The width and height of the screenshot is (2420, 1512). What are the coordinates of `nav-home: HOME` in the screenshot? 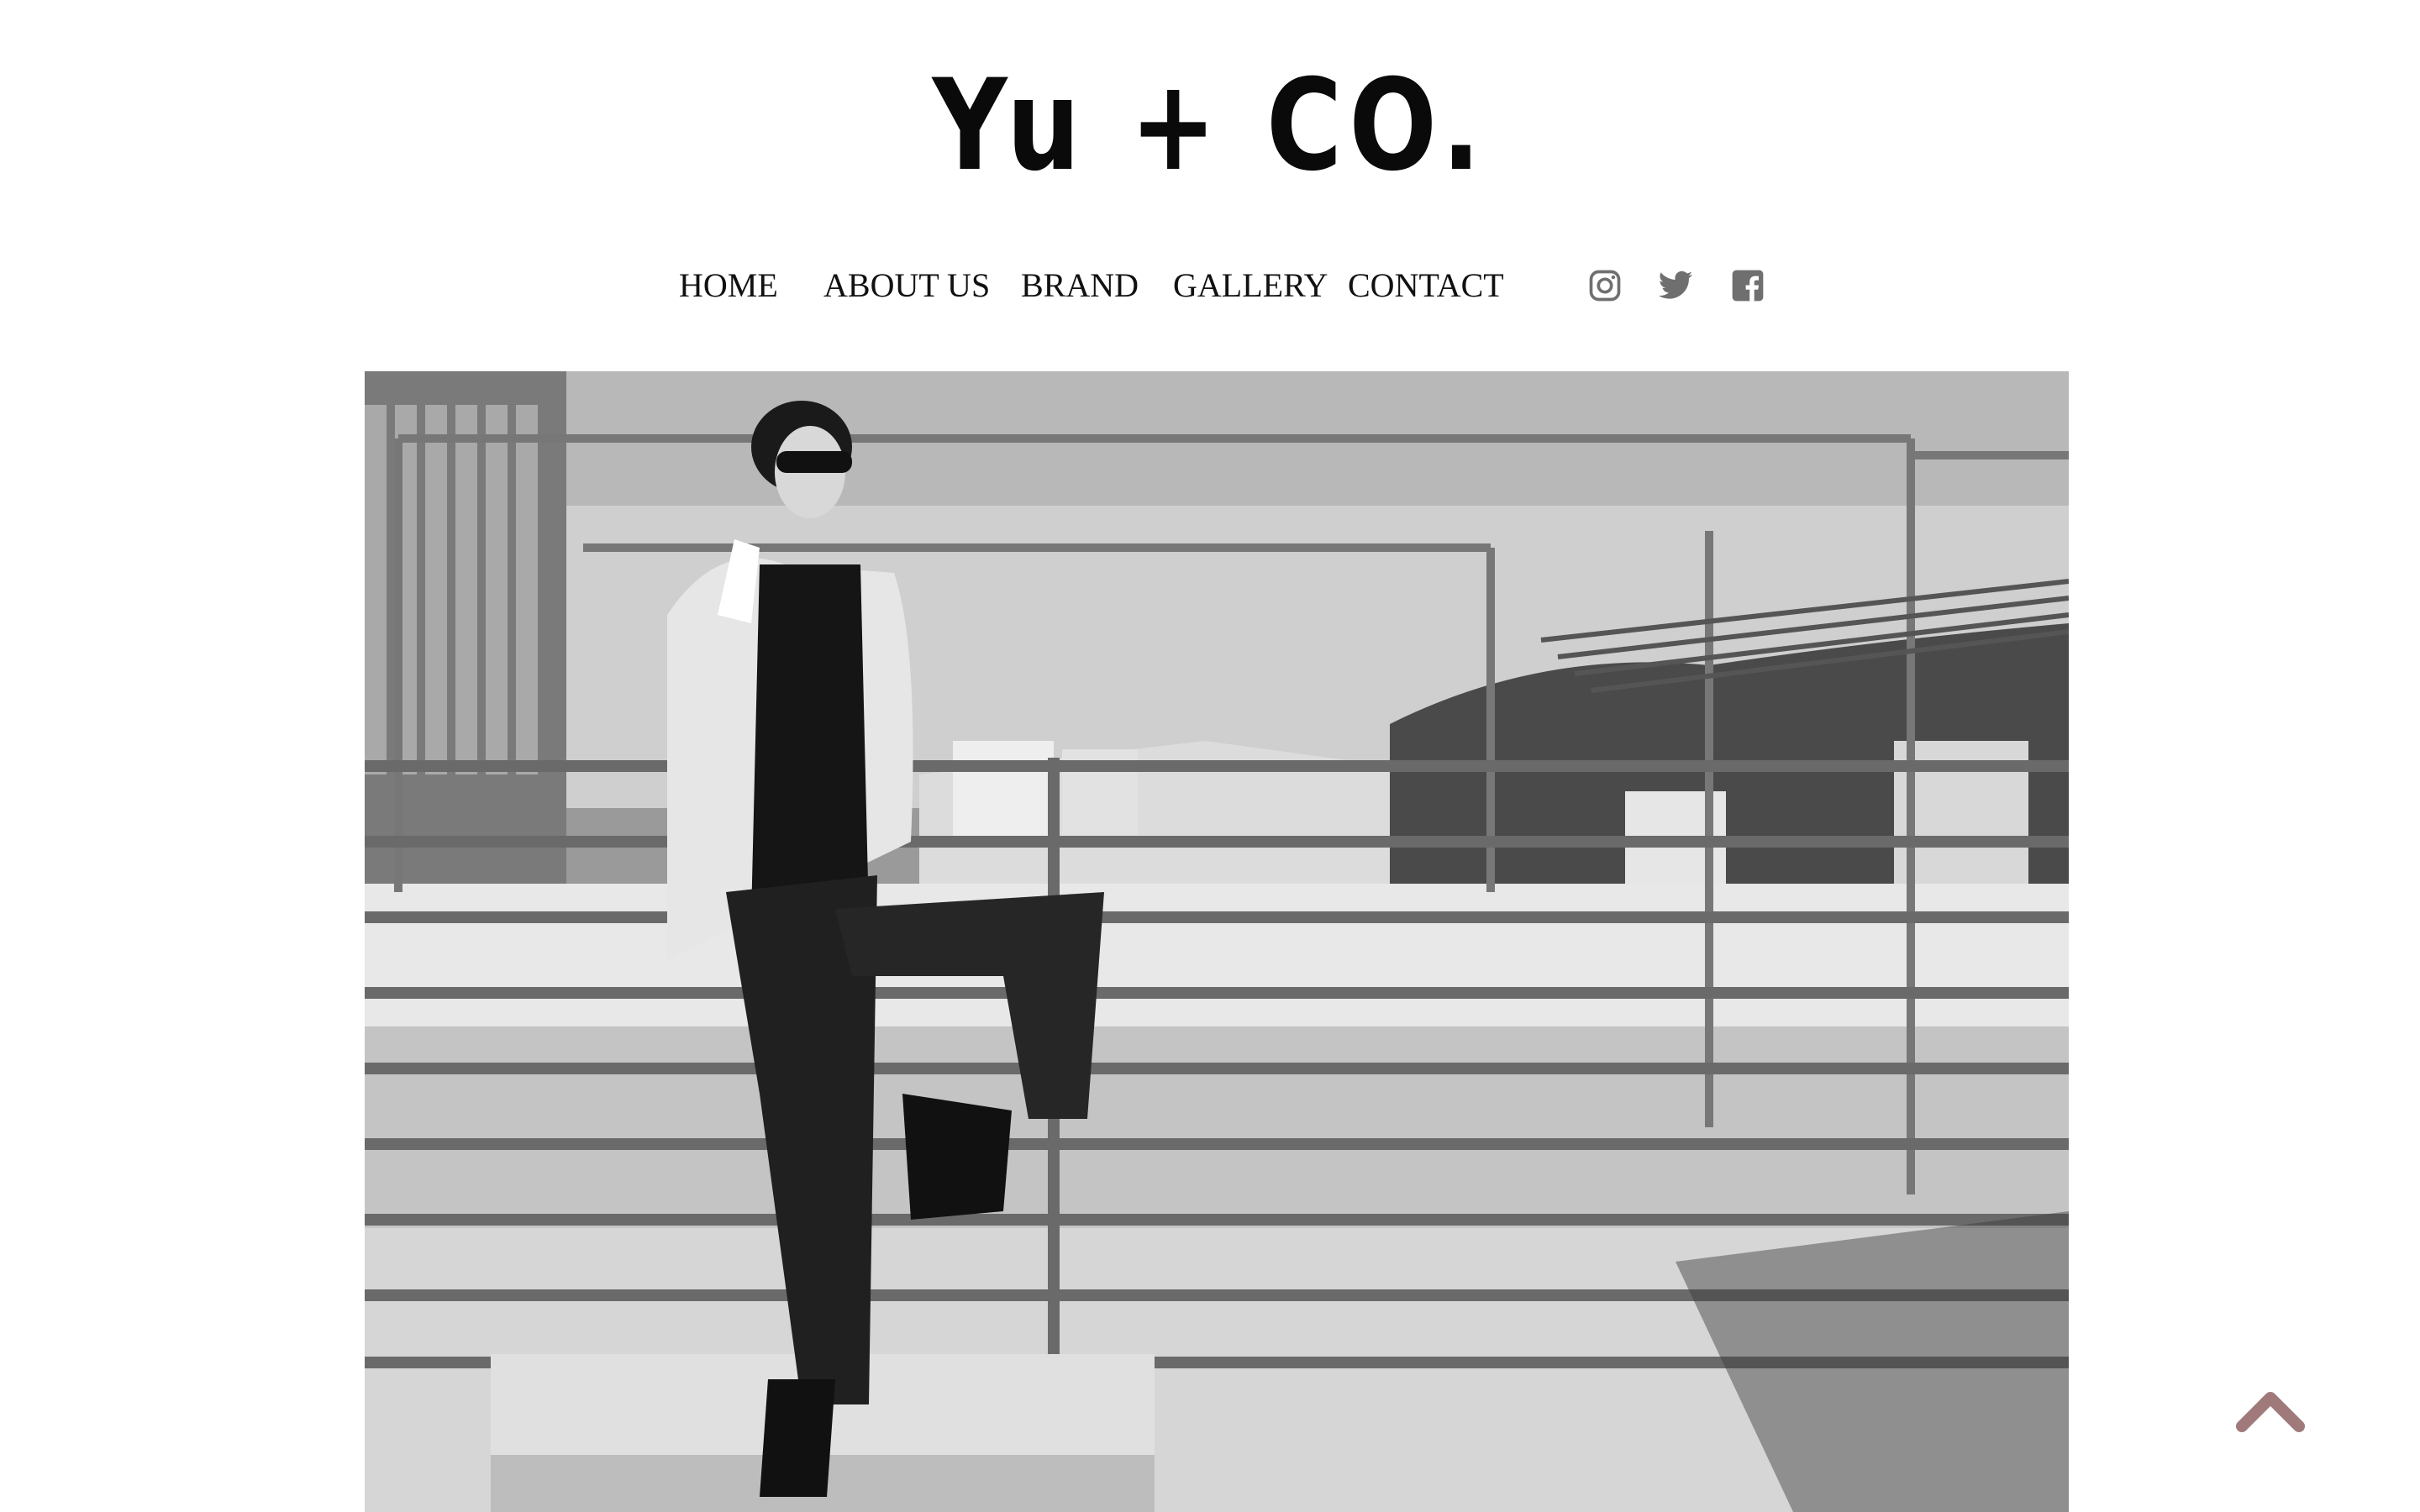 It's located at (728, 285).